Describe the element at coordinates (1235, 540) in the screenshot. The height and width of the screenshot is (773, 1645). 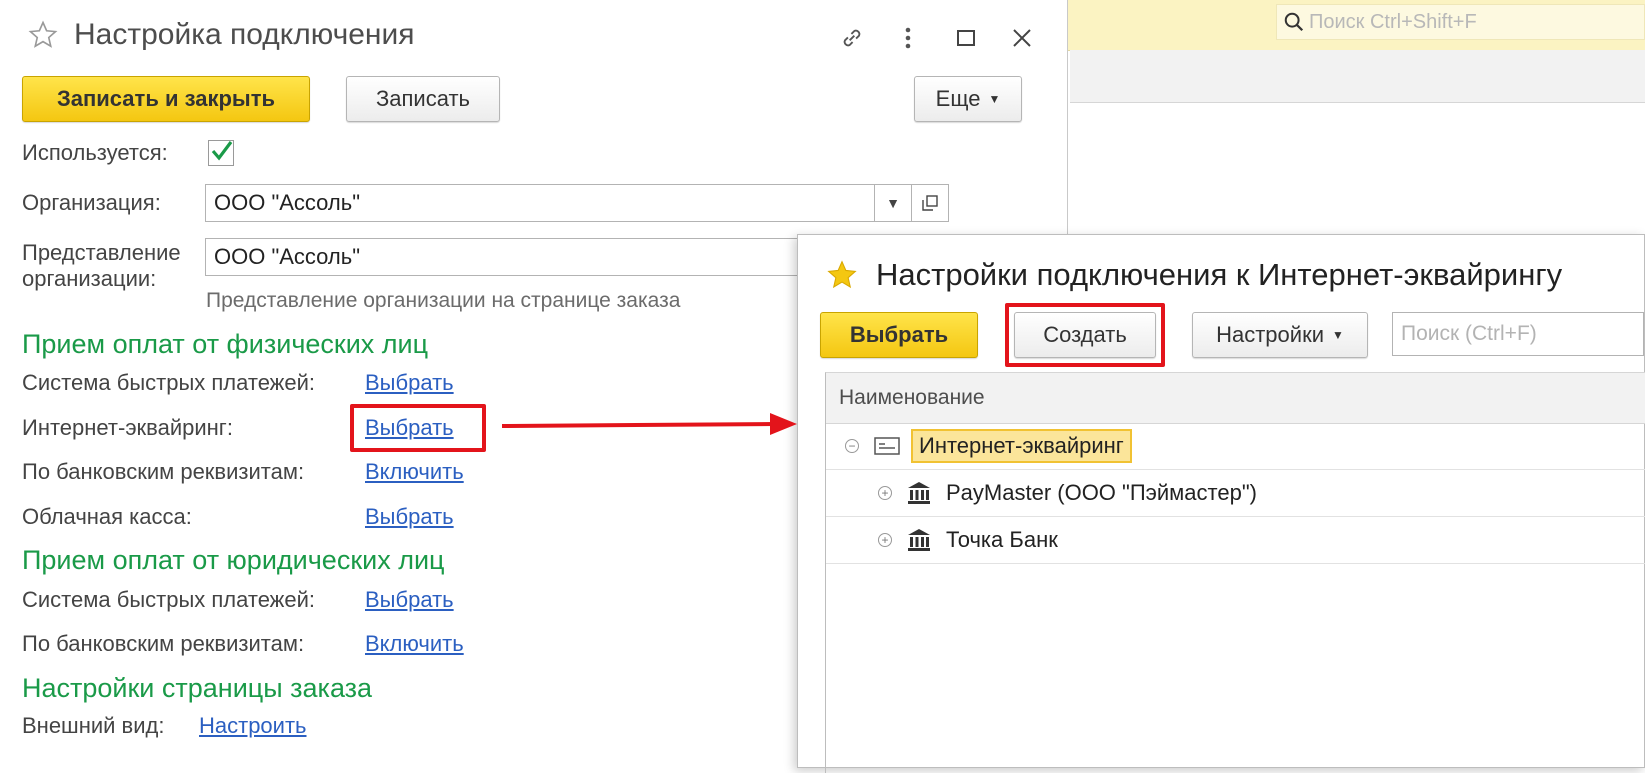
I see `tree-row-tochka: + Точка Банк` at that location.